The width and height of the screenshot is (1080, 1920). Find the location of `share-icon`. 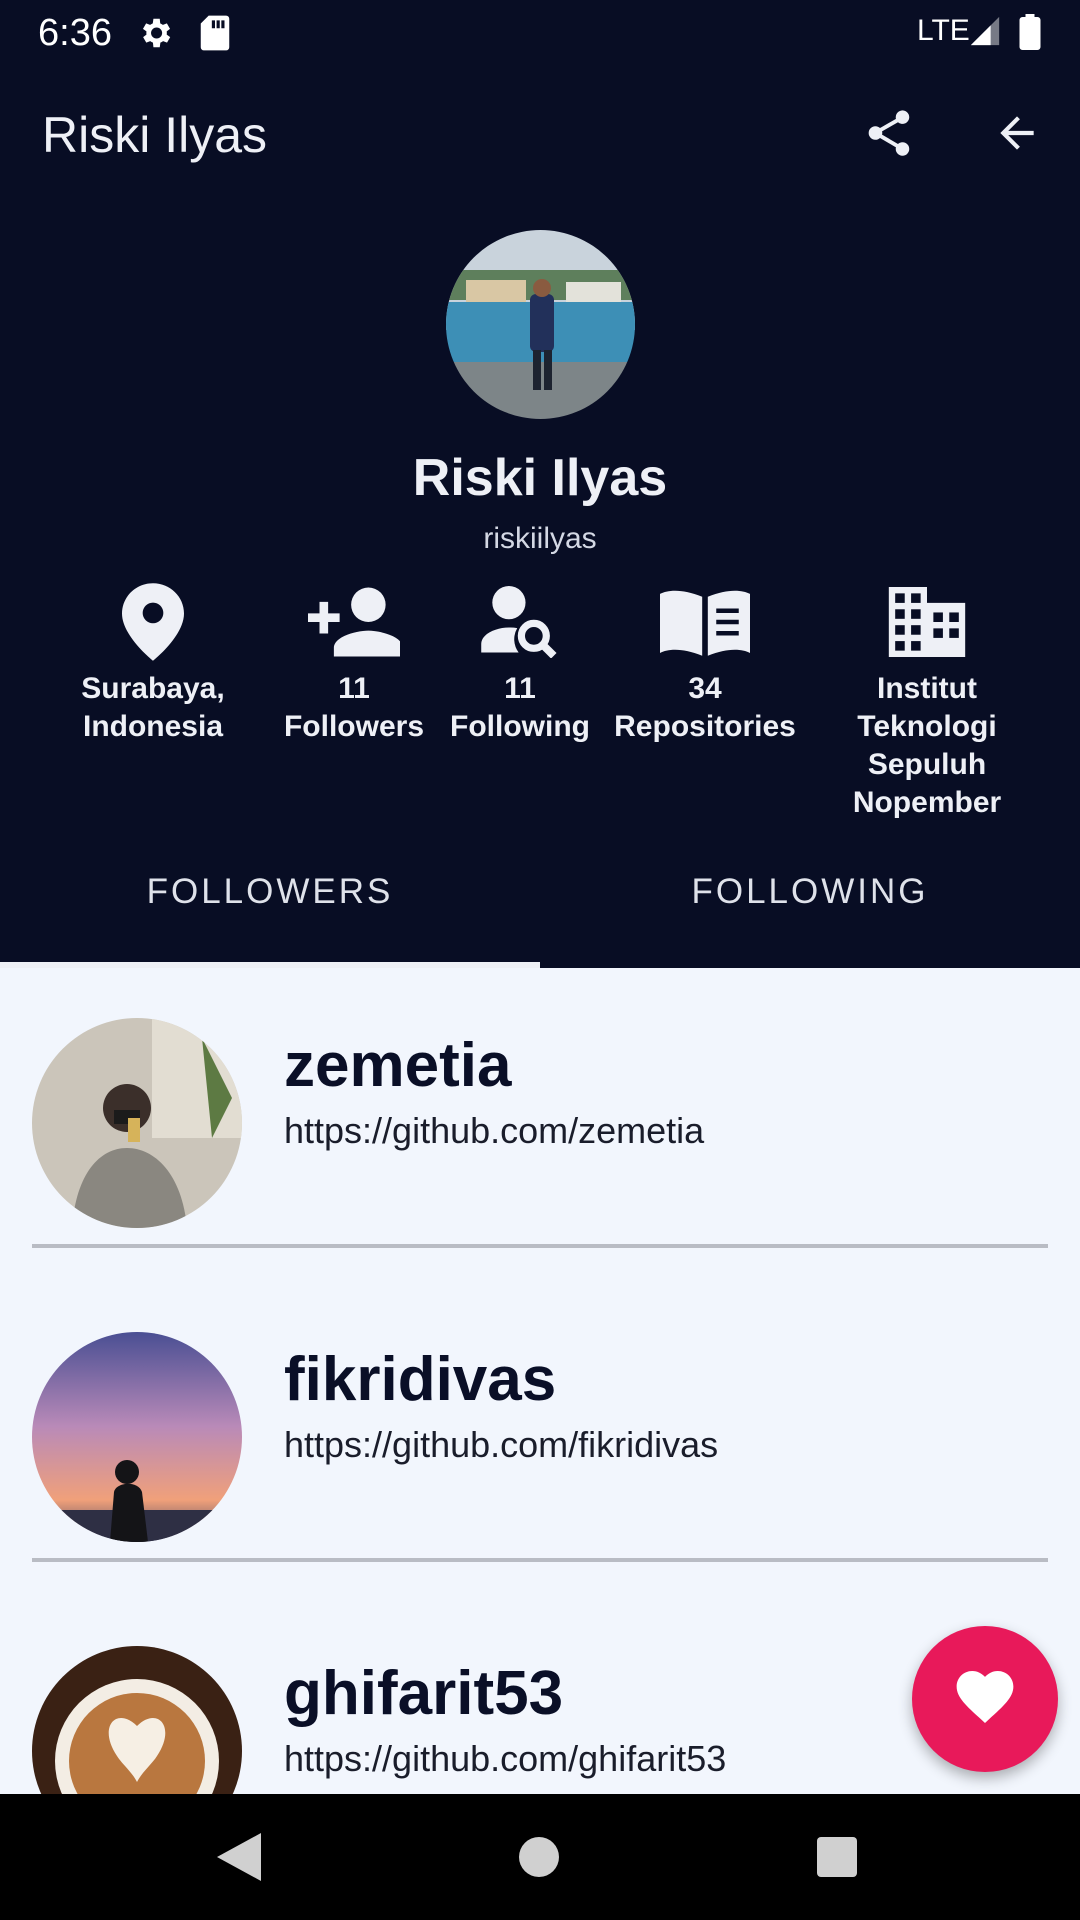

share-icon is located at coordinates (889, 135).